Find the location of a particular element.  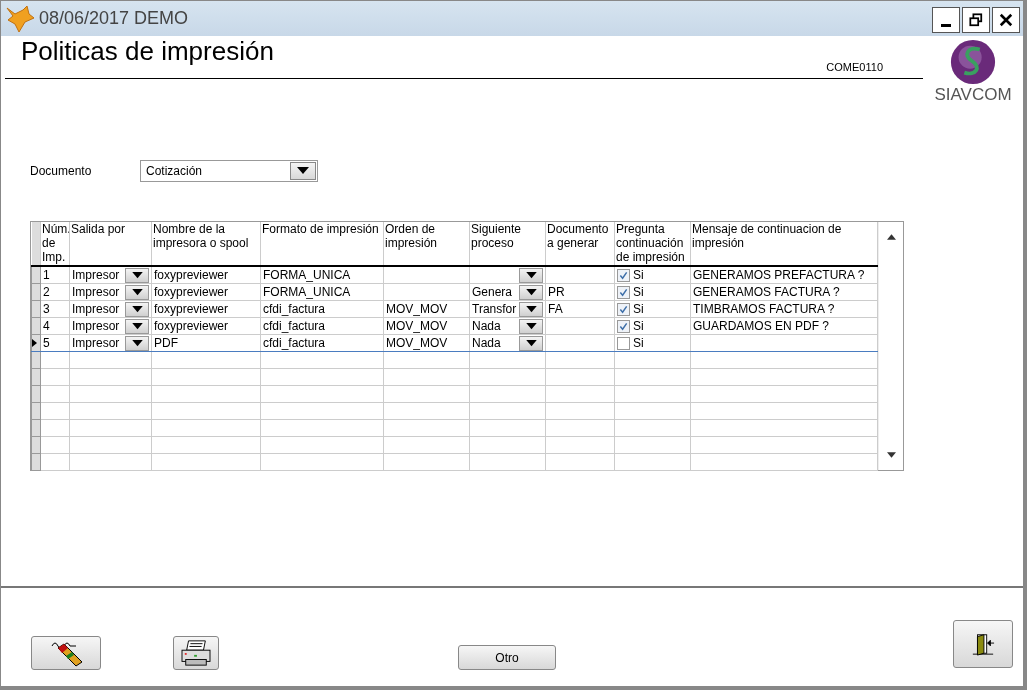

table-cell: PR is located at coordinates (556, 291).